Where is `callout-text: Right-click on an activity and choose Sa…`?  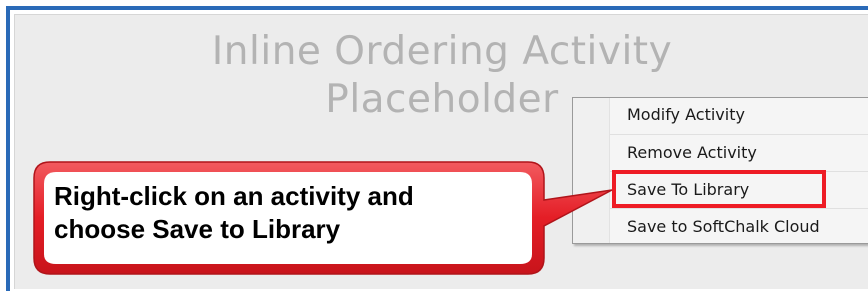 callout-text: Right-click on an activity and choose Sa… is located at coordinates (289, 213).